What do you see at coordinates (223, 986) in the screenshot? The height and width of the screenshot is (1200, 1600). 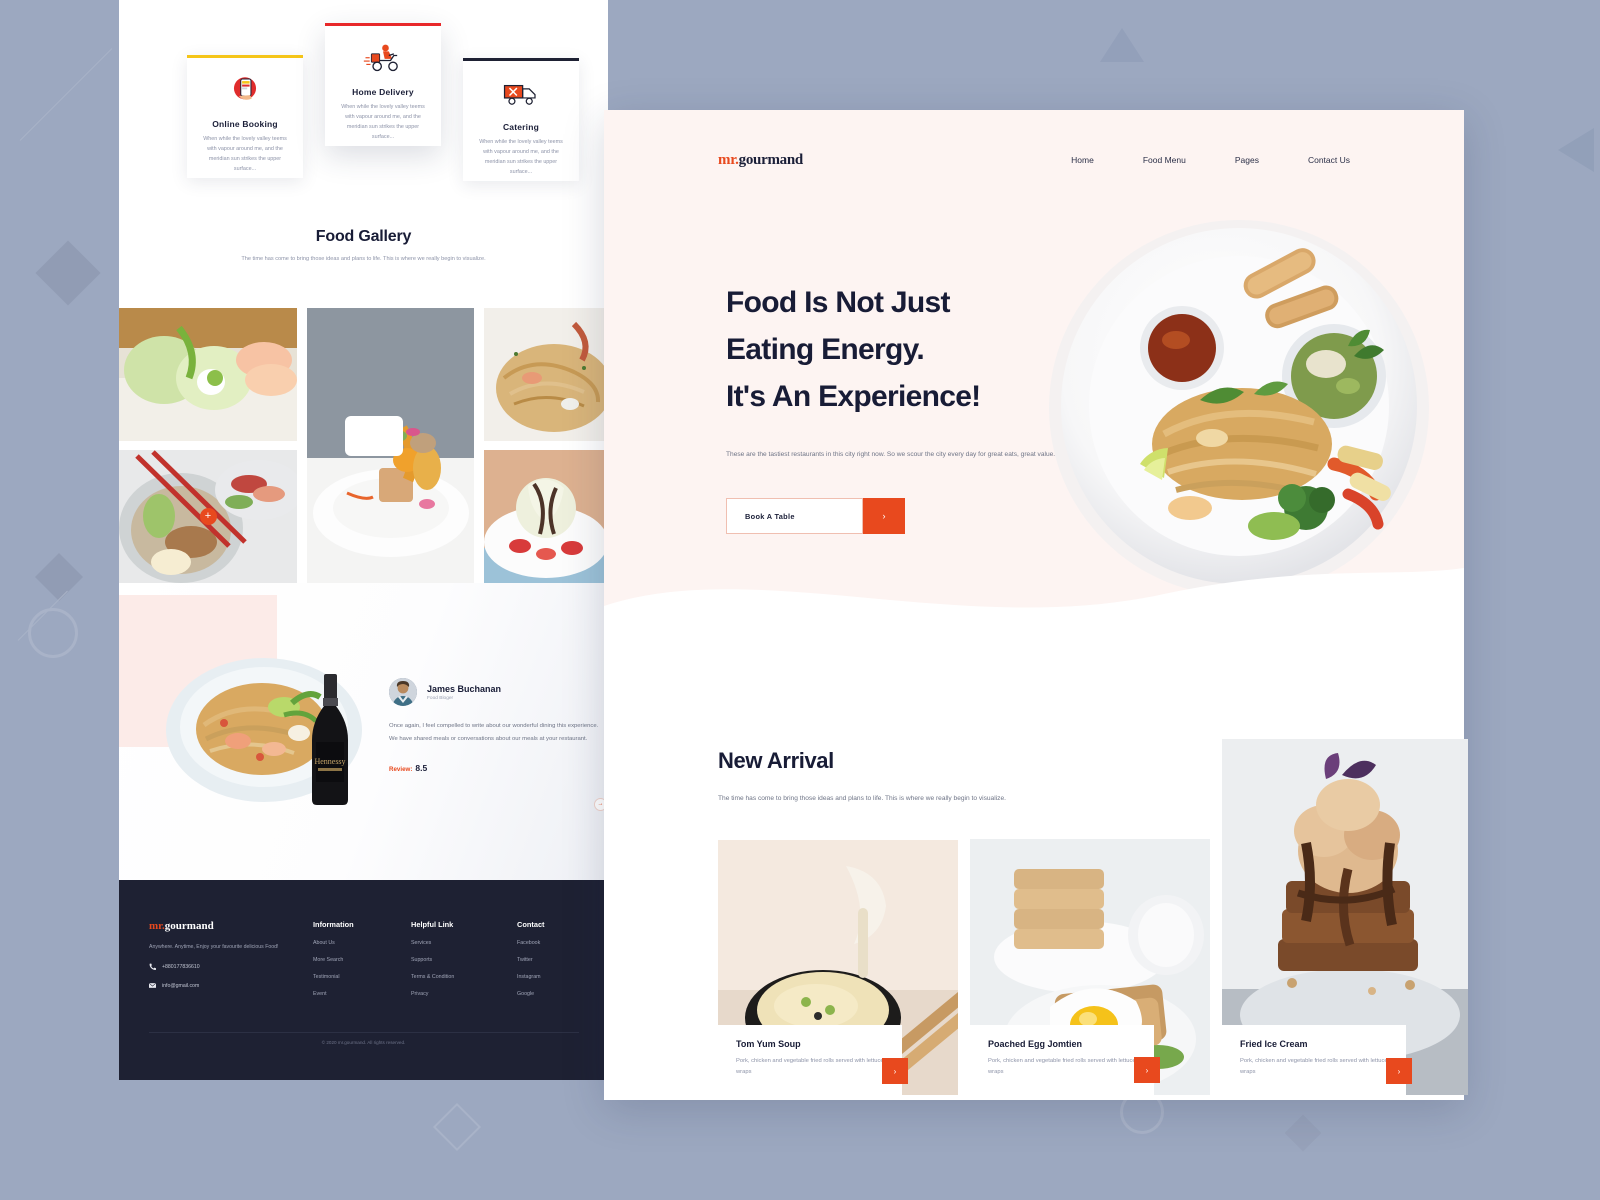 I see `footer-email: info@gmail.com` at bounding box center [223, 986].